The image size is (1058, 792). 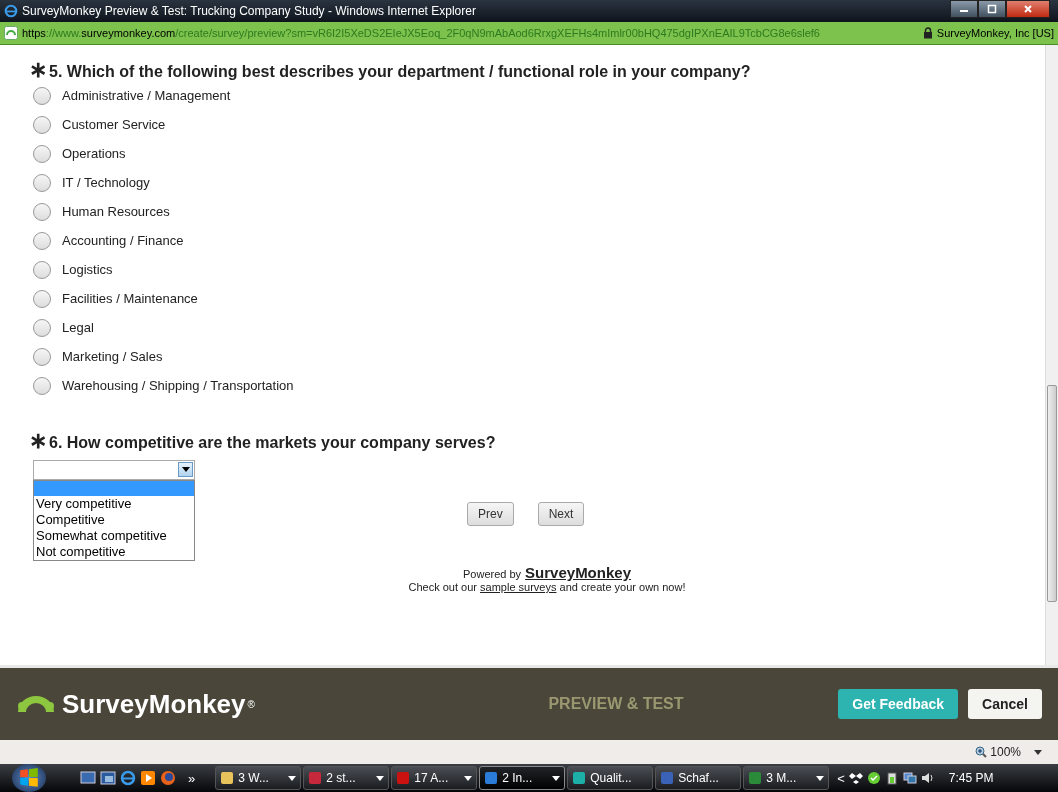 I want to click on option-label: Legal, so click(x=78, y=327).